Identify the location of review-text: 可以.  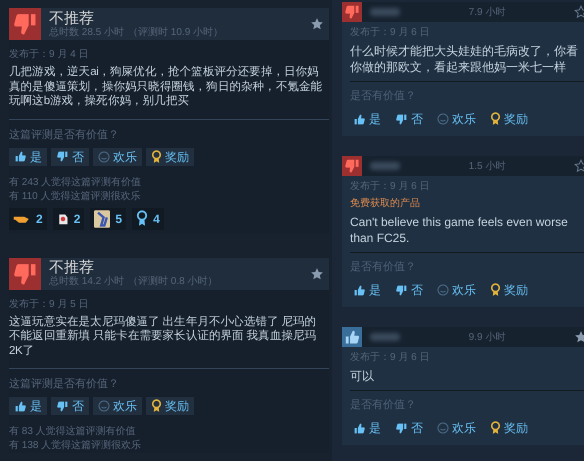
(362, 376).